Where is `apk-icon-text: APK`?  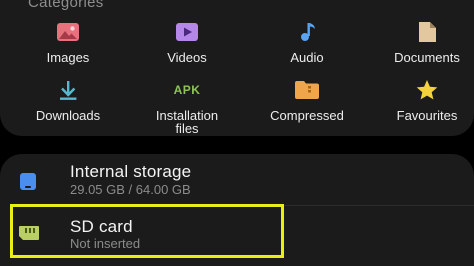
apk-icon-text: APK is located at coordinates (187, 90).